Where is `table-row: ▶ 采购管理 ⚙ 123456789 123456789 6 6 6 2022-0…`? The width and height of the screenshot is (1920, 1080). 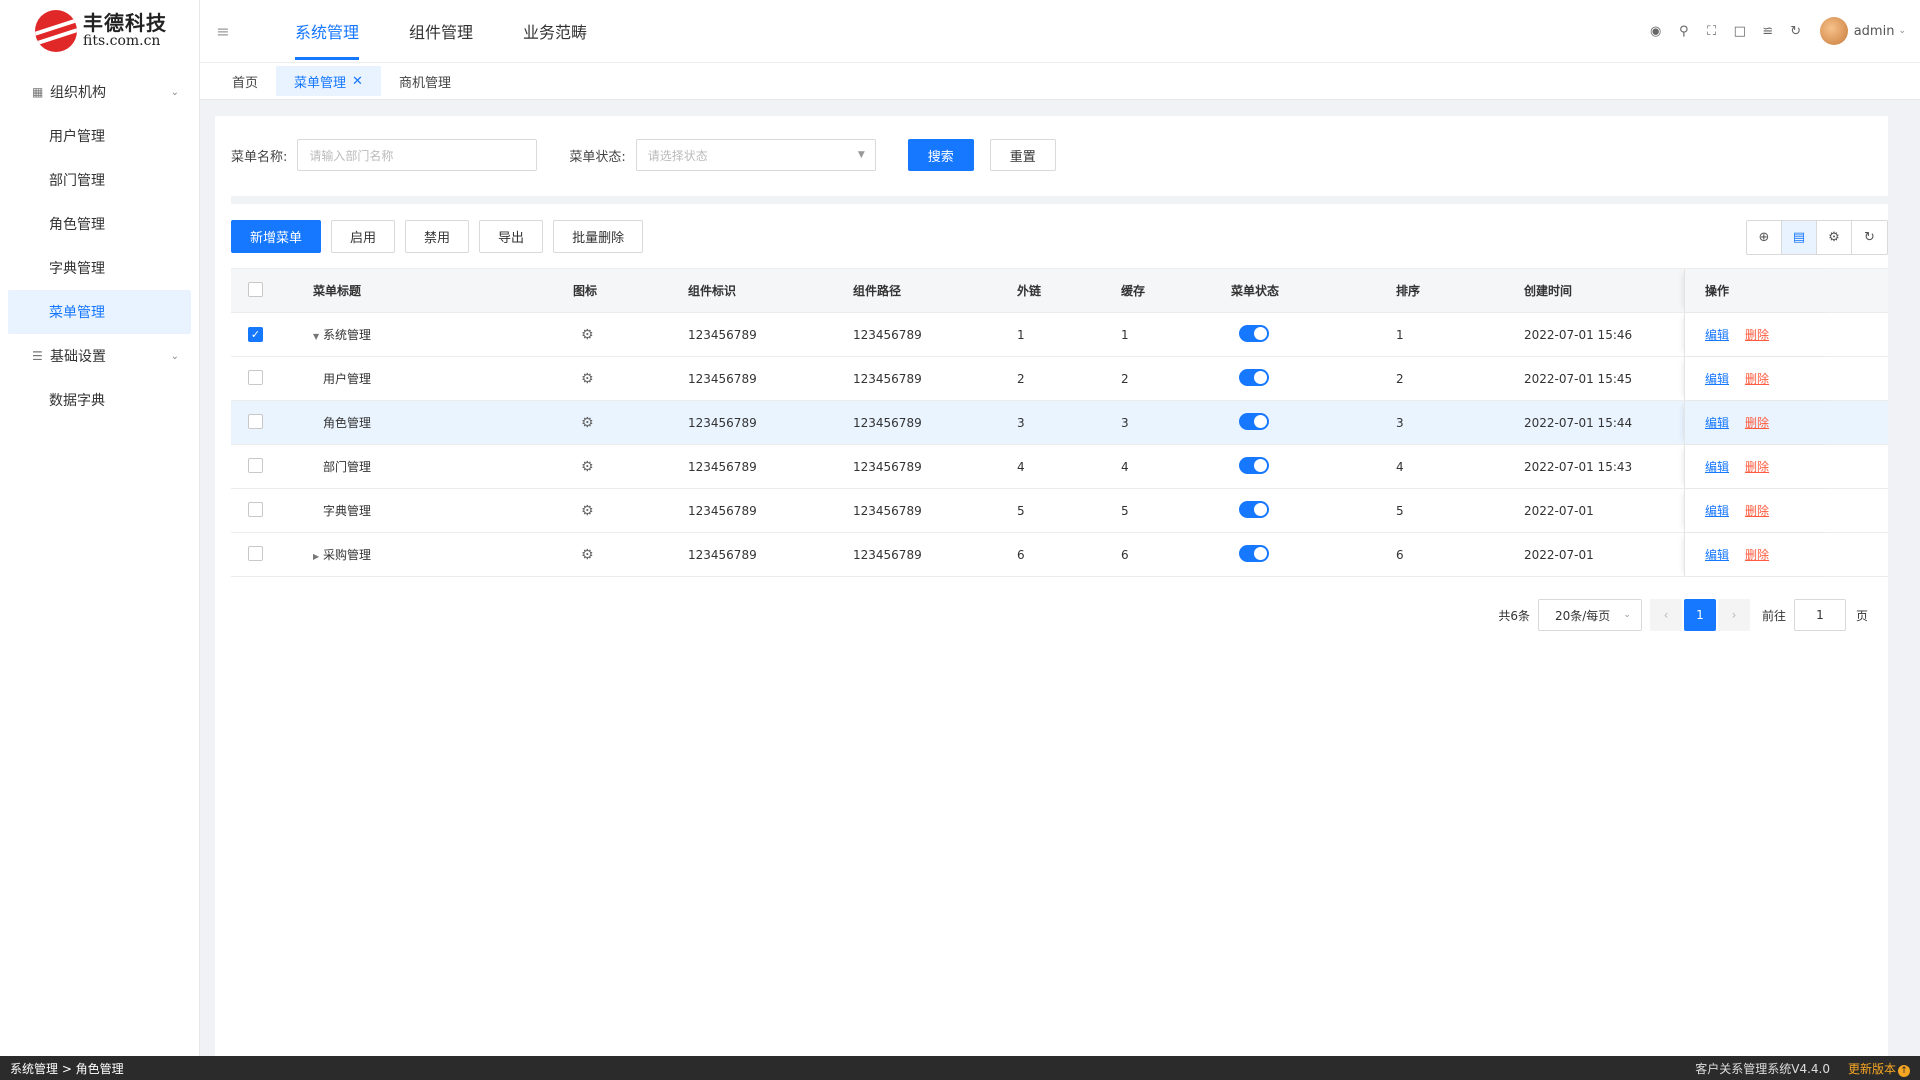 table-row: ▶ 采购管理 ⚙ 123456789 123456789 6 6 6 2022-0… is located at coordinates (1059, 555).